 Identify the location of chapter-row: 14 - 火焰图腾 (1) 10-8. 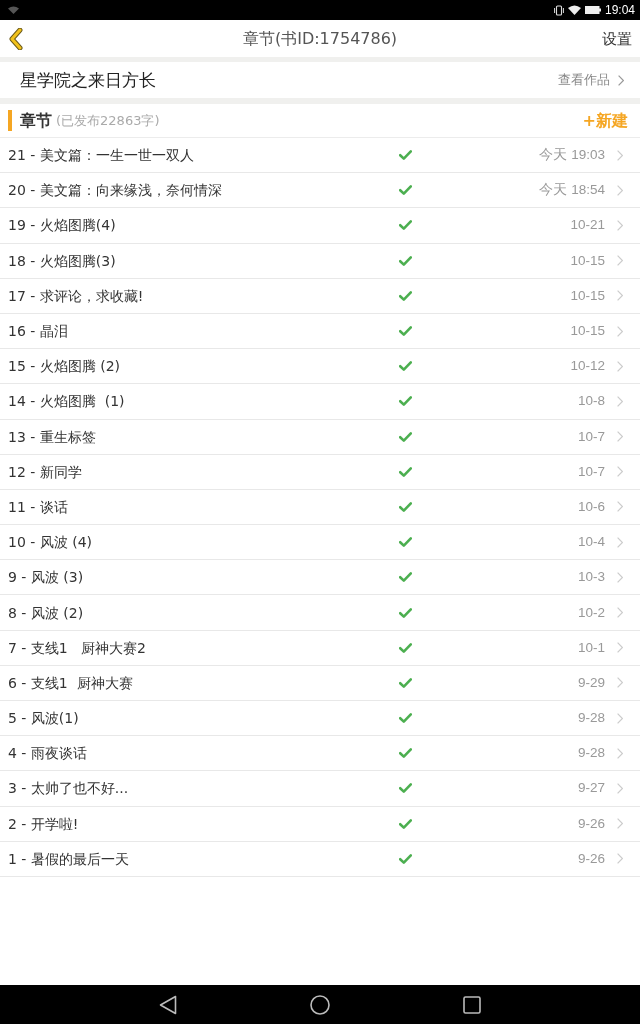
(320, 402).